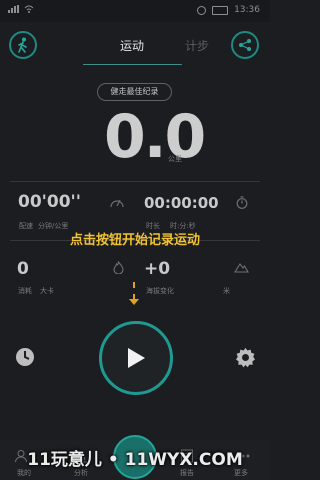 This screenshot has width=320, height=480. Describe the element at coordinates (134, 240) in the screenshot. I see `start-hint: 点击按钮开始记录运动` at that location.